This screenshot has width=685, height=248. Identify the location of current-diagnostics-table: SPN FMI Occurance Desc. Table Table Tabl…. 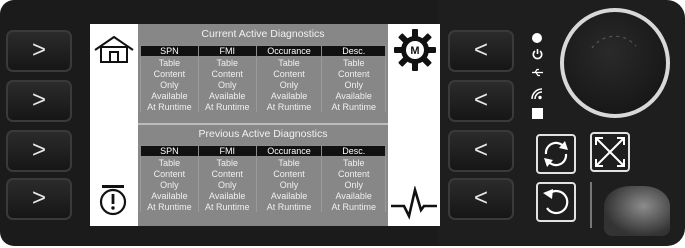
(263, 78).